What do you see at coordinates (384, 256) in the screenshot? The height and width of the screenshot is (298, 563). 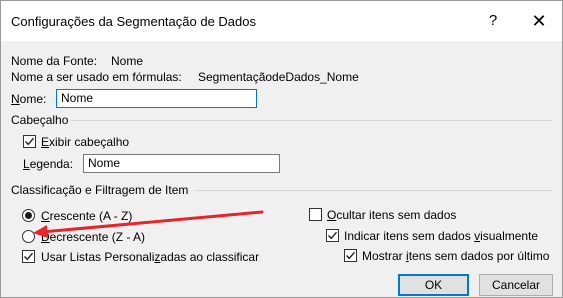 I see `show-last-text-a: Mostrar` at bounding box center [384, 256].